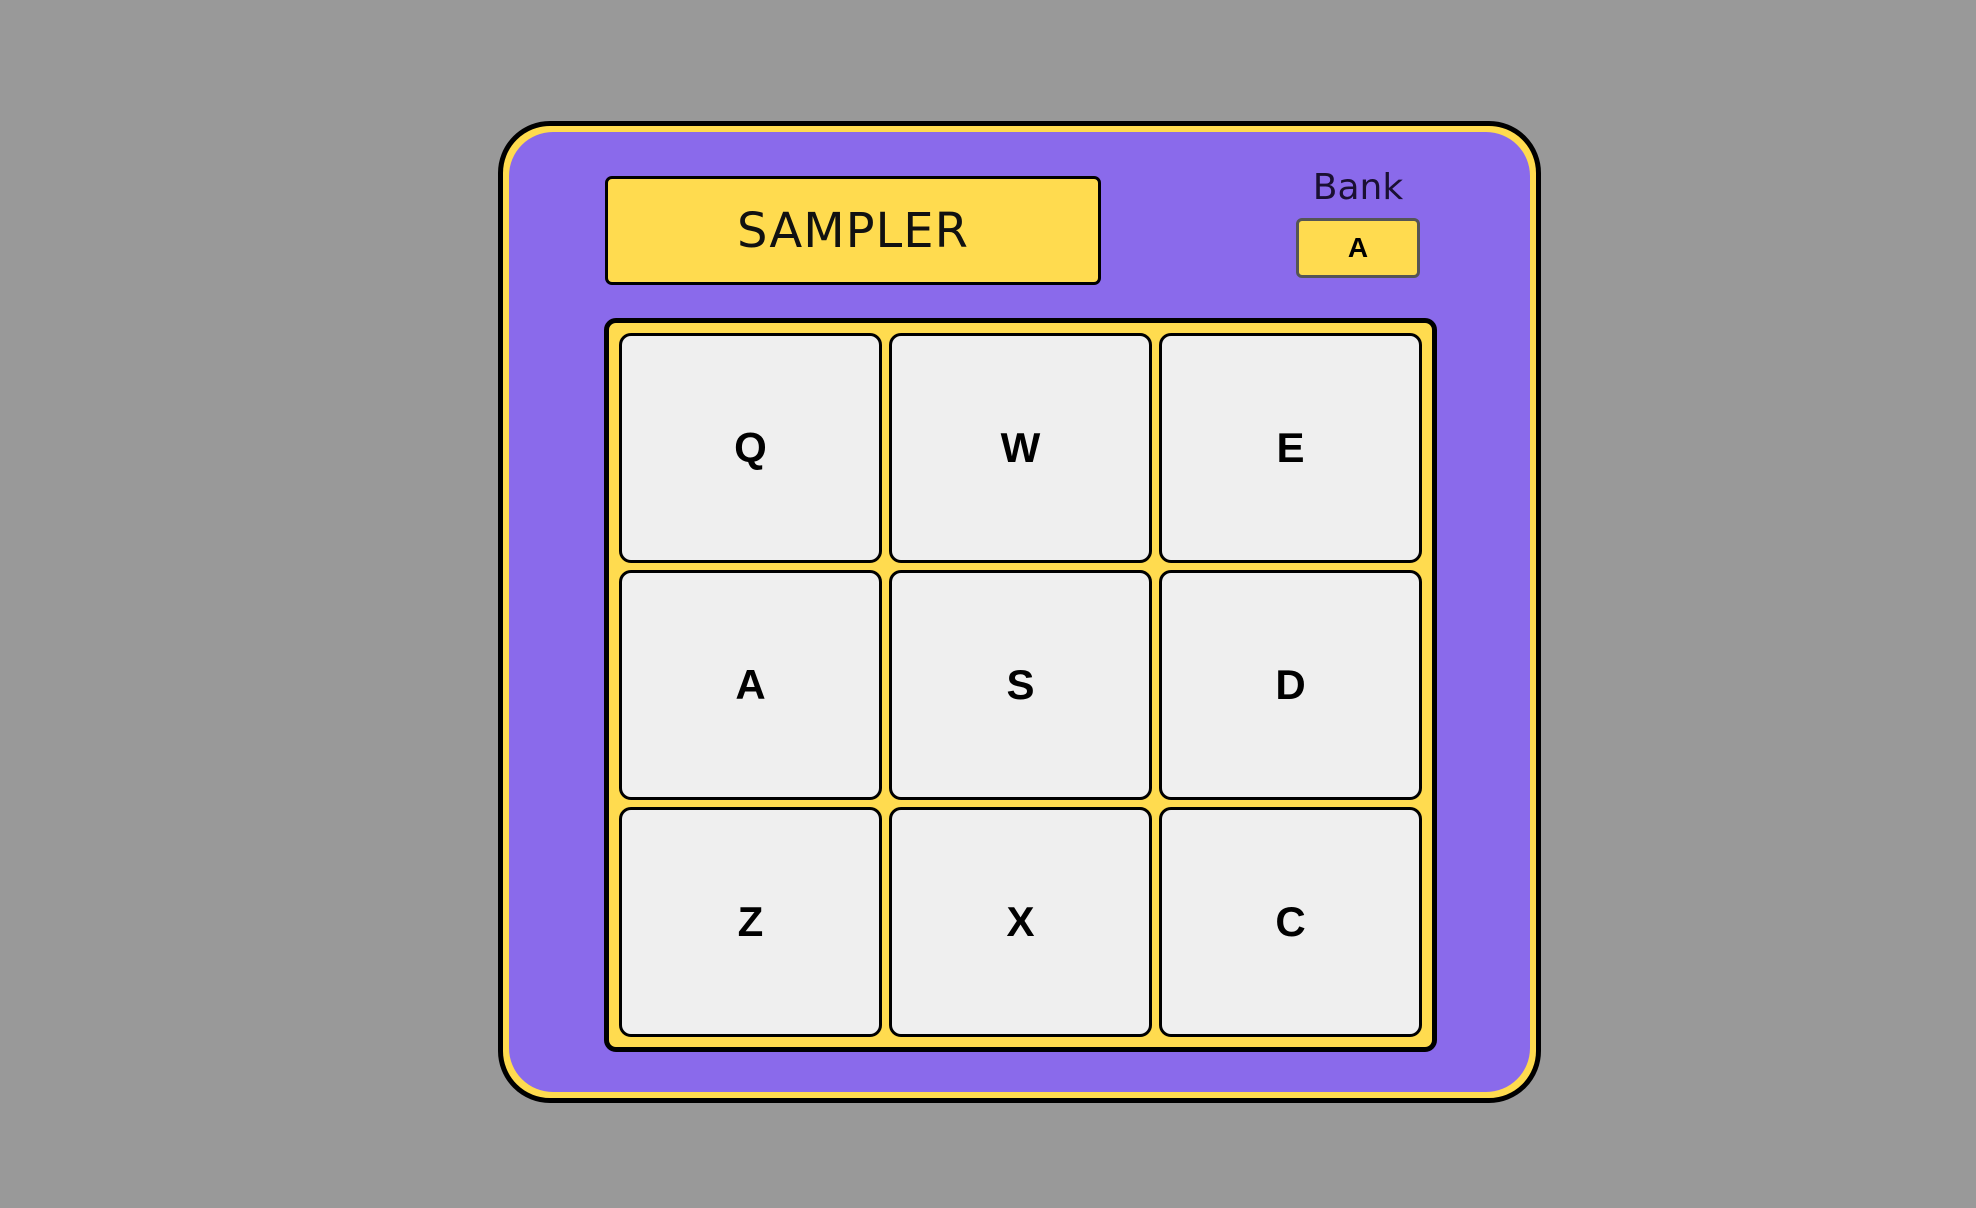 The width and height of the screenshot is (1976, 1208). Describe the element at coordinates (750, 922) in the screenshot. I see `pad-z: Z` at that location.